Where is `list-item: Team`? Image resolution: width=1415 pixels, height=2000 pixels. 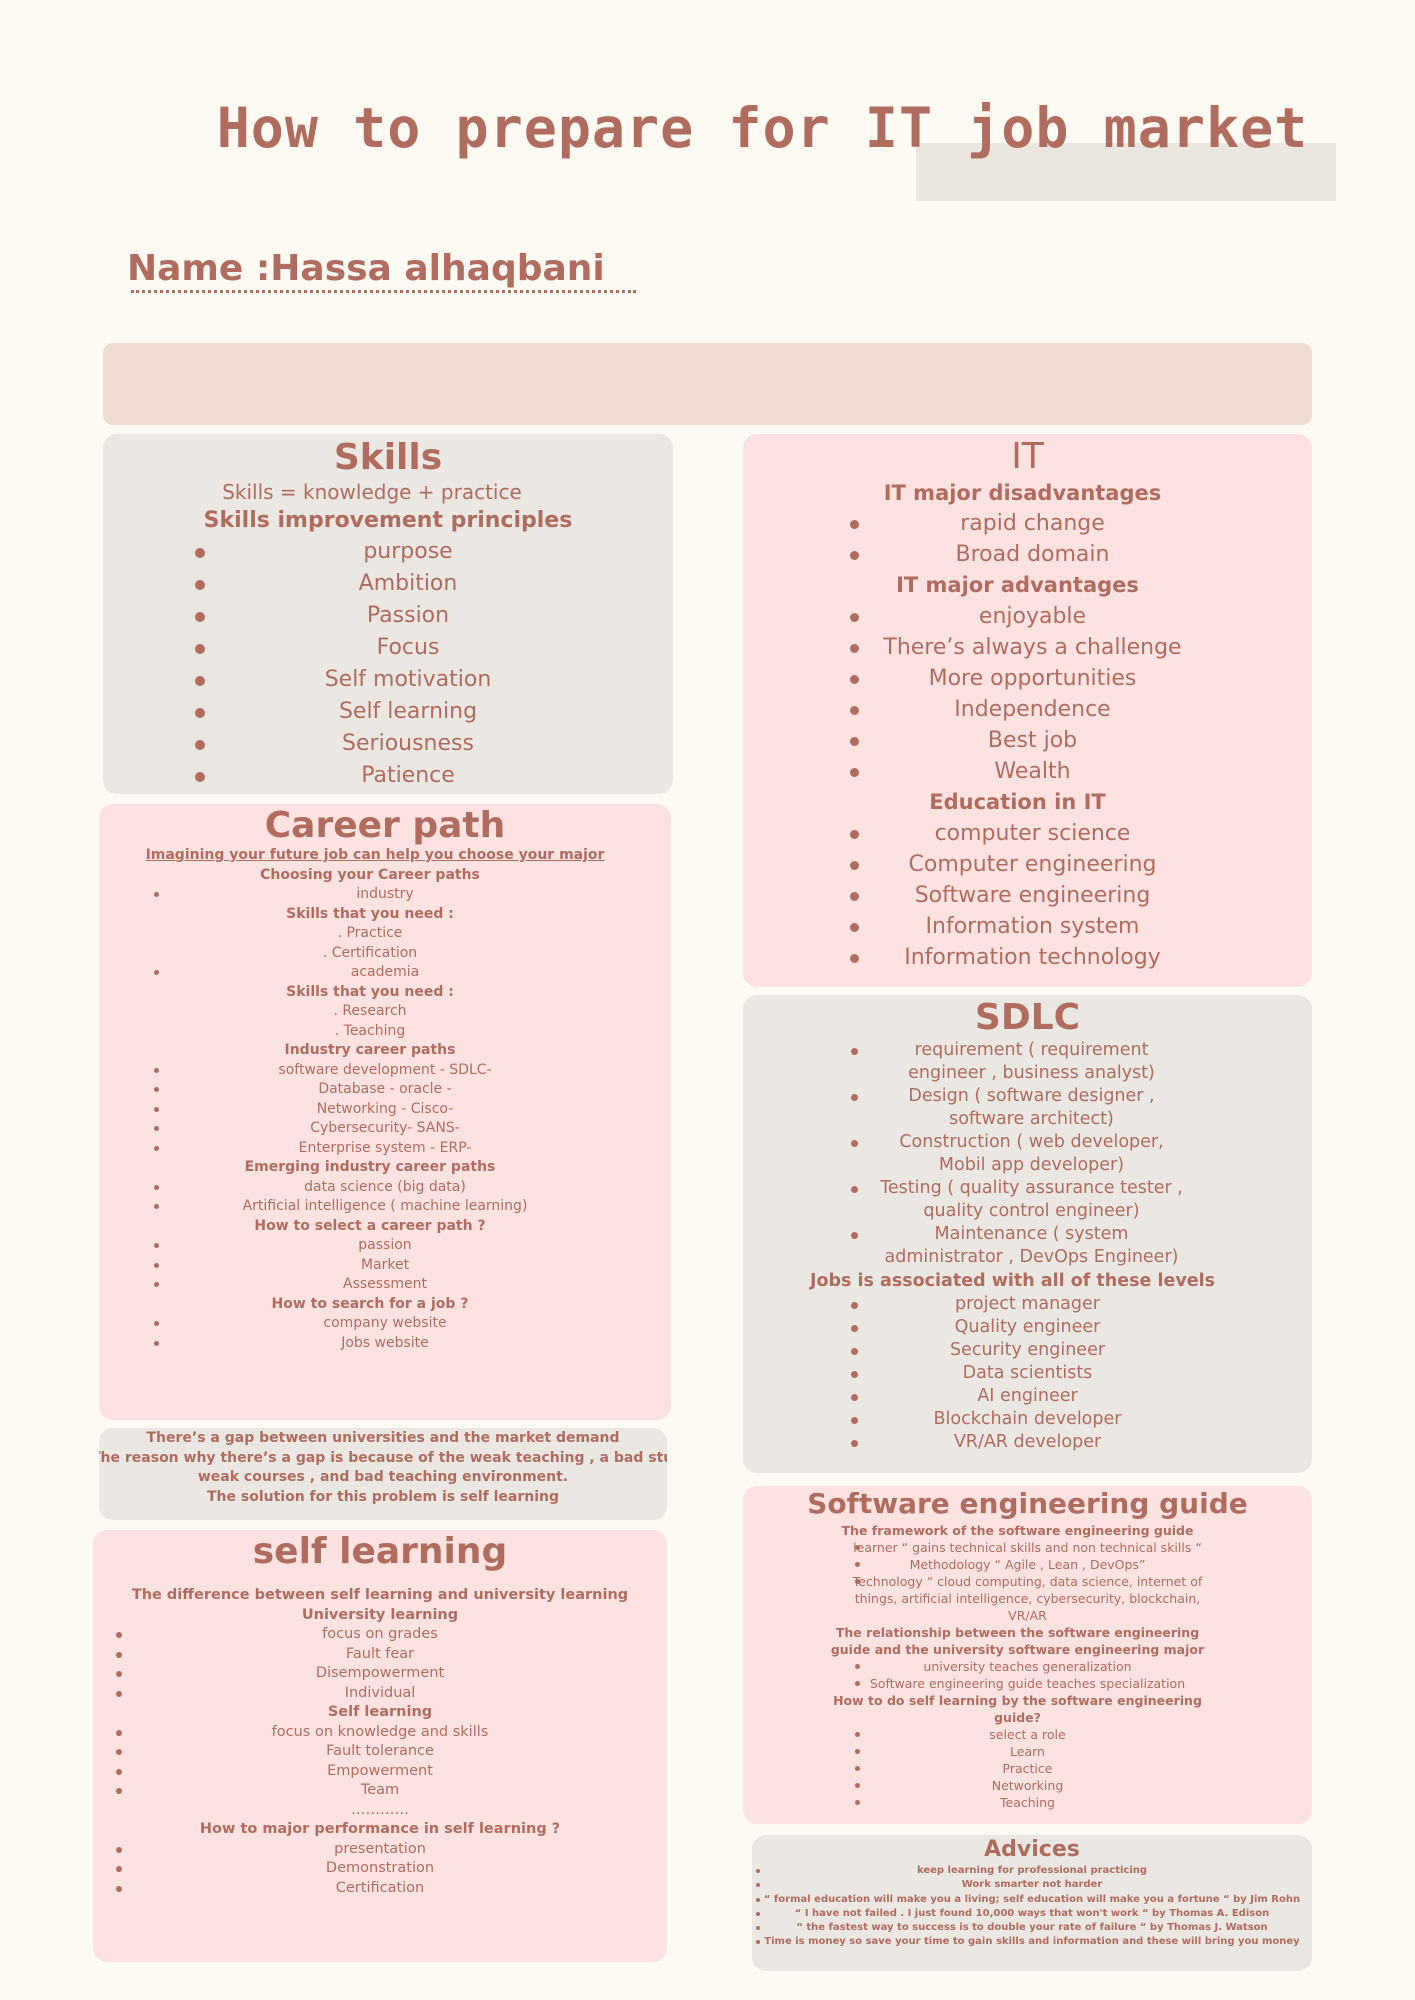 list-item: Team is located at coordinates (380, 1791).